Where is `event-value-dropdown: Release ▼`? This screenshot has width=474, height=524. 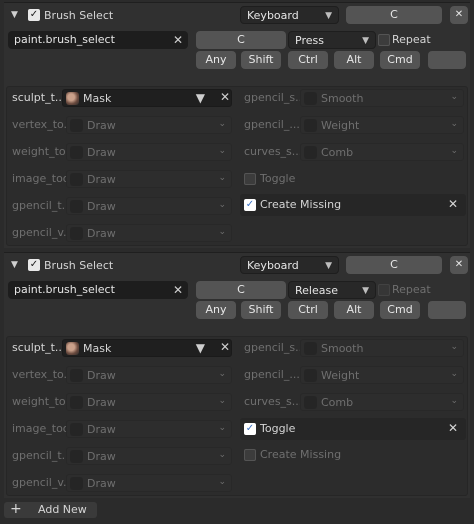 event-value-dropdown: Release ▼ is located at coordinates (332, 290).